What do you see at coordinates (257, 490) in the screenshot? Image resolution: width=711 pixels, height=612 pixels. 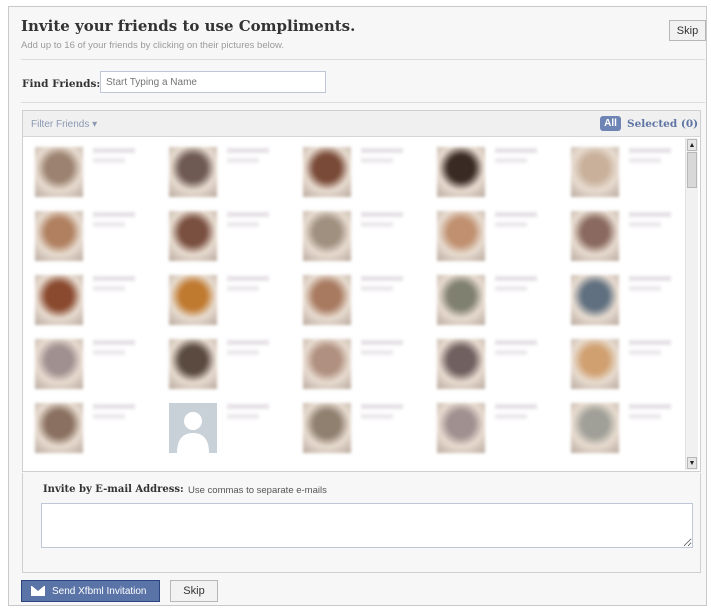 I see `email-invite-hint: Use commas to separate e-mails` at bounding box center [257, 490].